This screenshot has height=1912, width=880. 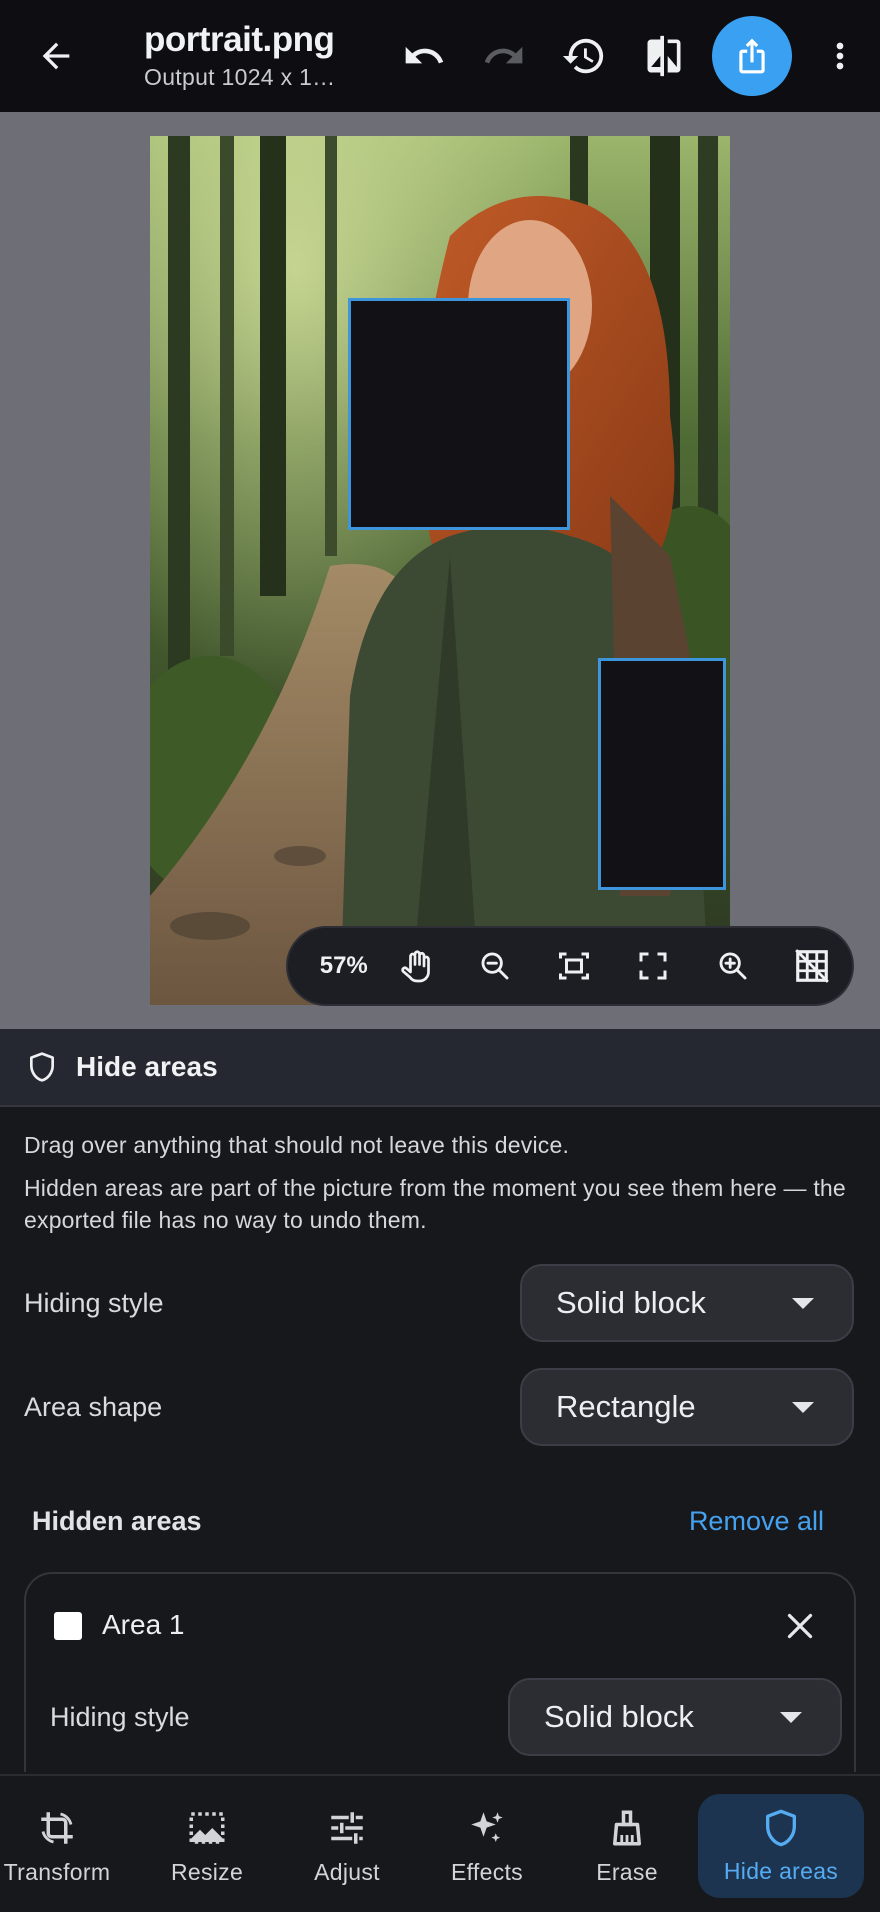 I want to click on nav-label: Effects, so click(x=487, y=1871).